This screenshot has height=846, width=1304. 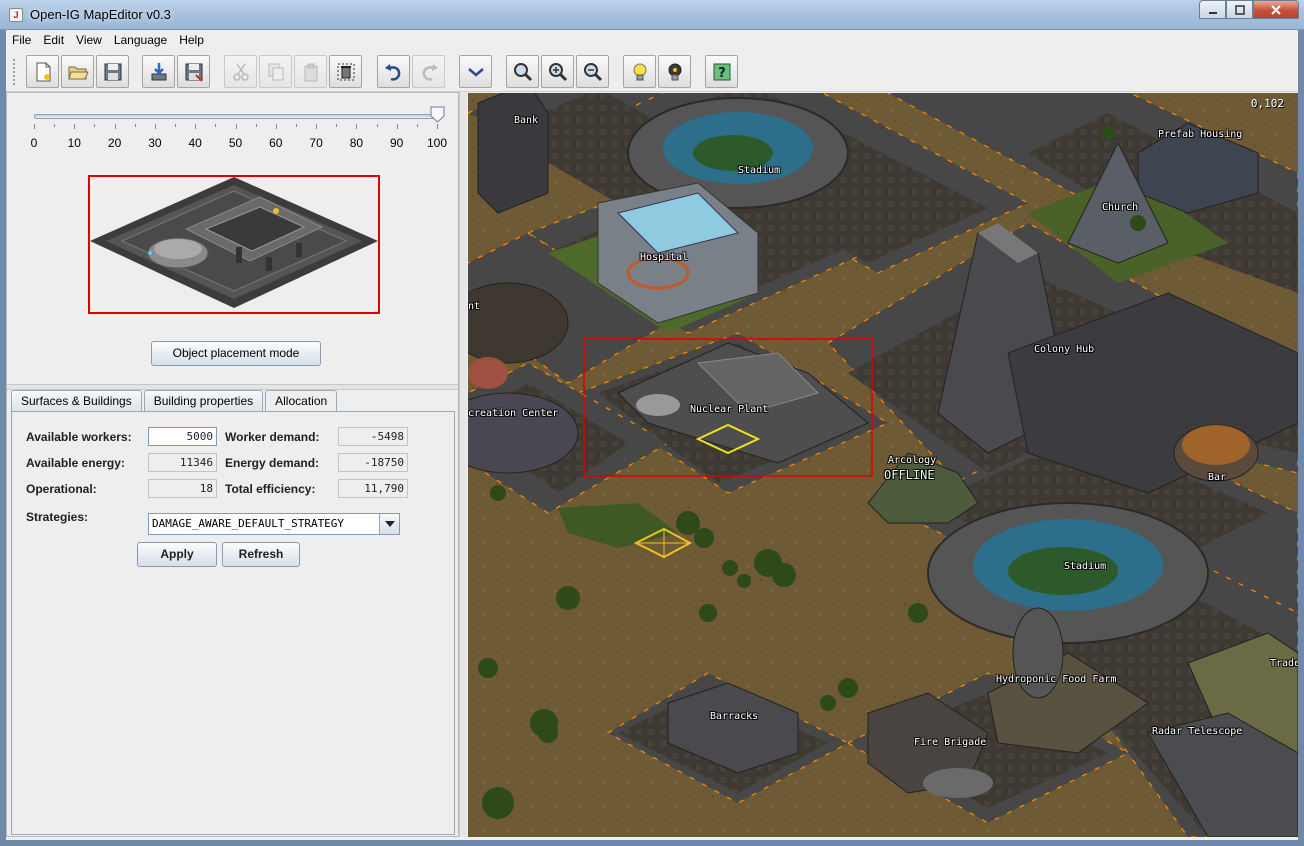 I want to click on nuclear-plant-preview-image, so click(x=234, y=242).